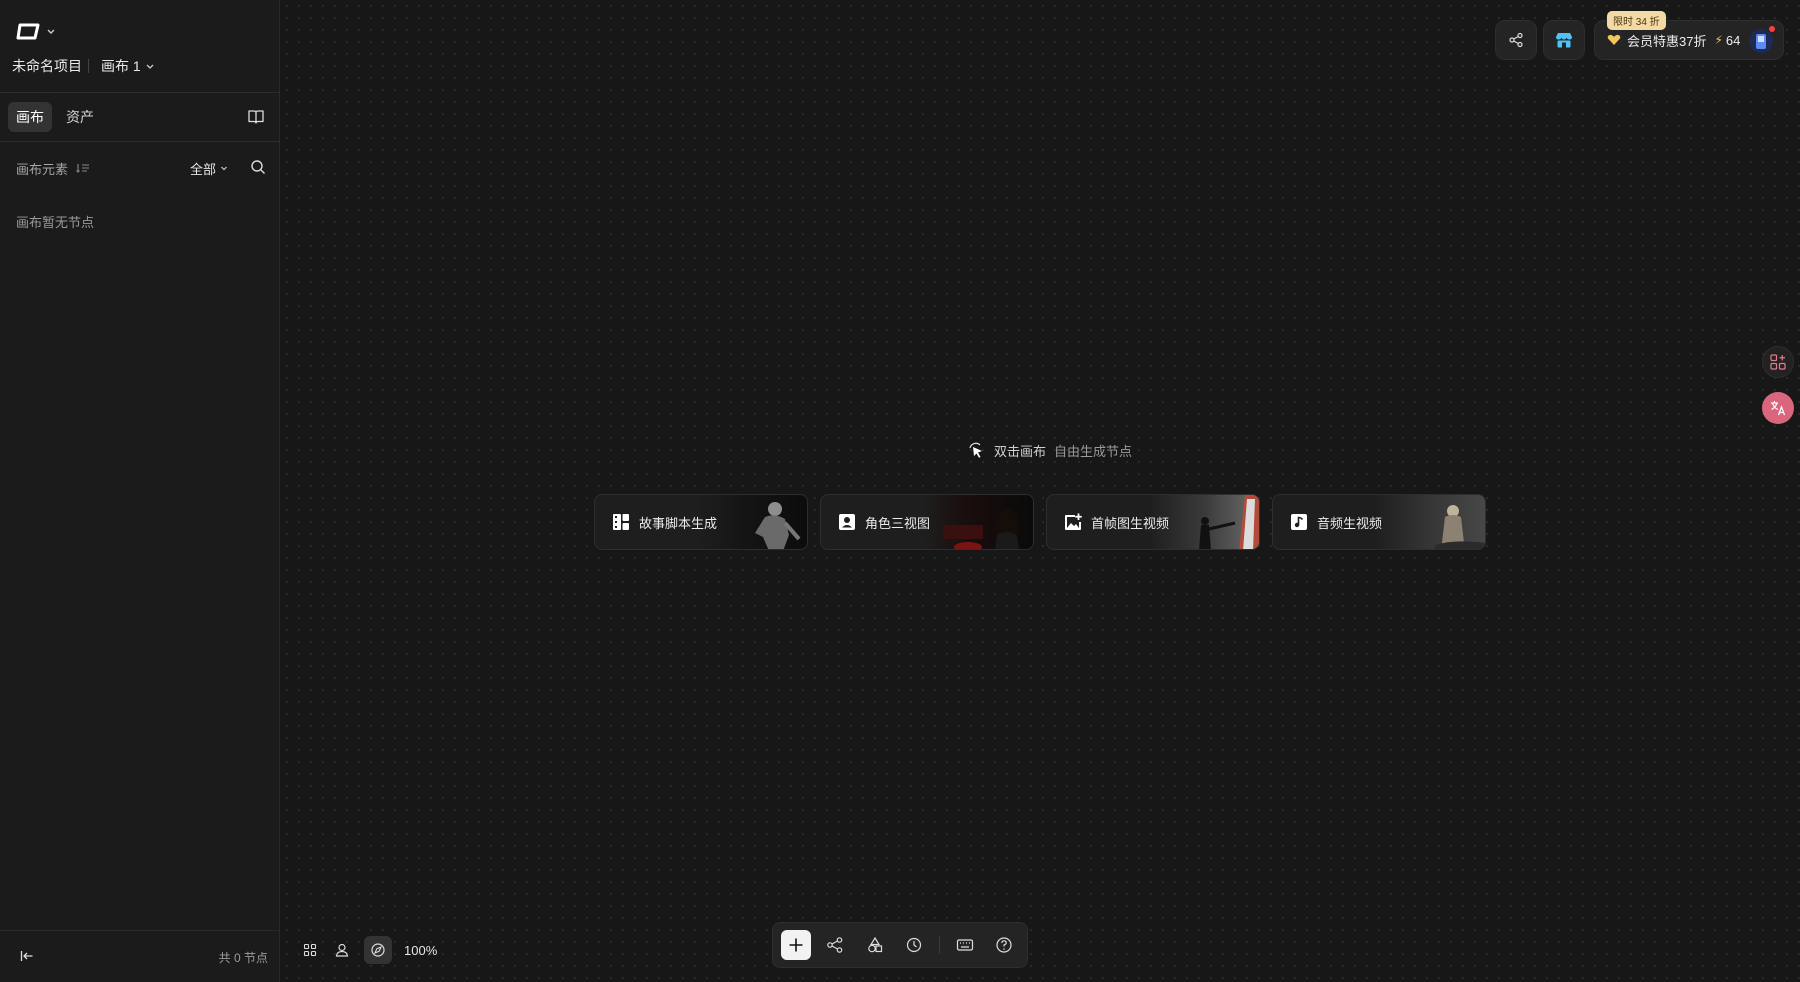  What do you see at coordinates (978, 522) in the screenshot?
I see `character-thumbnail` at bounding box center [978, 522].